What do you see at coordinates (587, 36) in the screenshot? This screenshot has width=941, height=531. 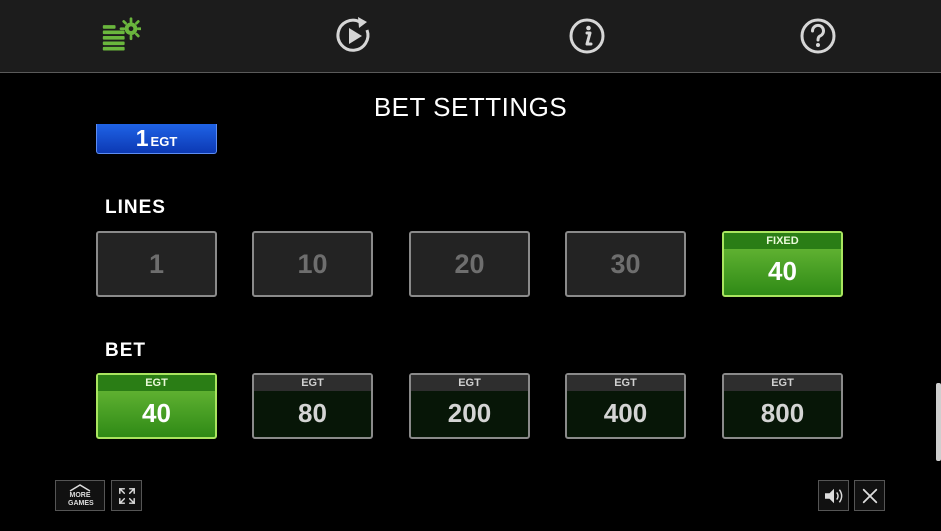 I see `info-icon` at bounding box center [587, 36].